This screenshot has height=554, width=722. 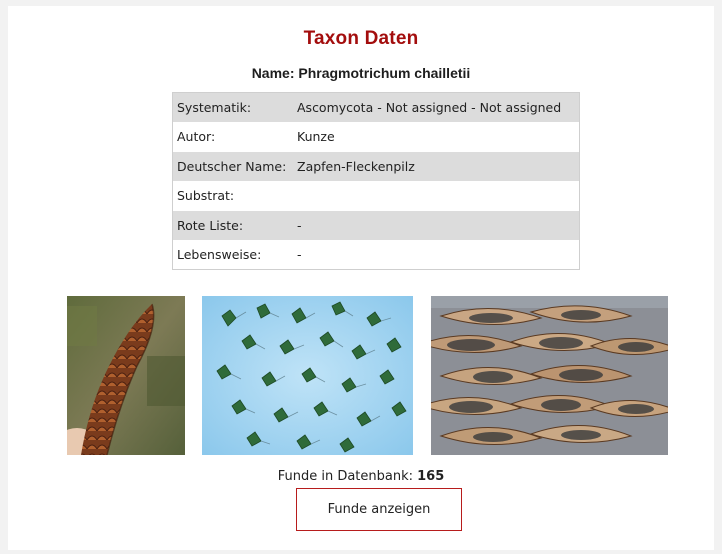 I want to click on taxon-name-value: Phragmotrichum chailletii, so click(x=384, y=73).